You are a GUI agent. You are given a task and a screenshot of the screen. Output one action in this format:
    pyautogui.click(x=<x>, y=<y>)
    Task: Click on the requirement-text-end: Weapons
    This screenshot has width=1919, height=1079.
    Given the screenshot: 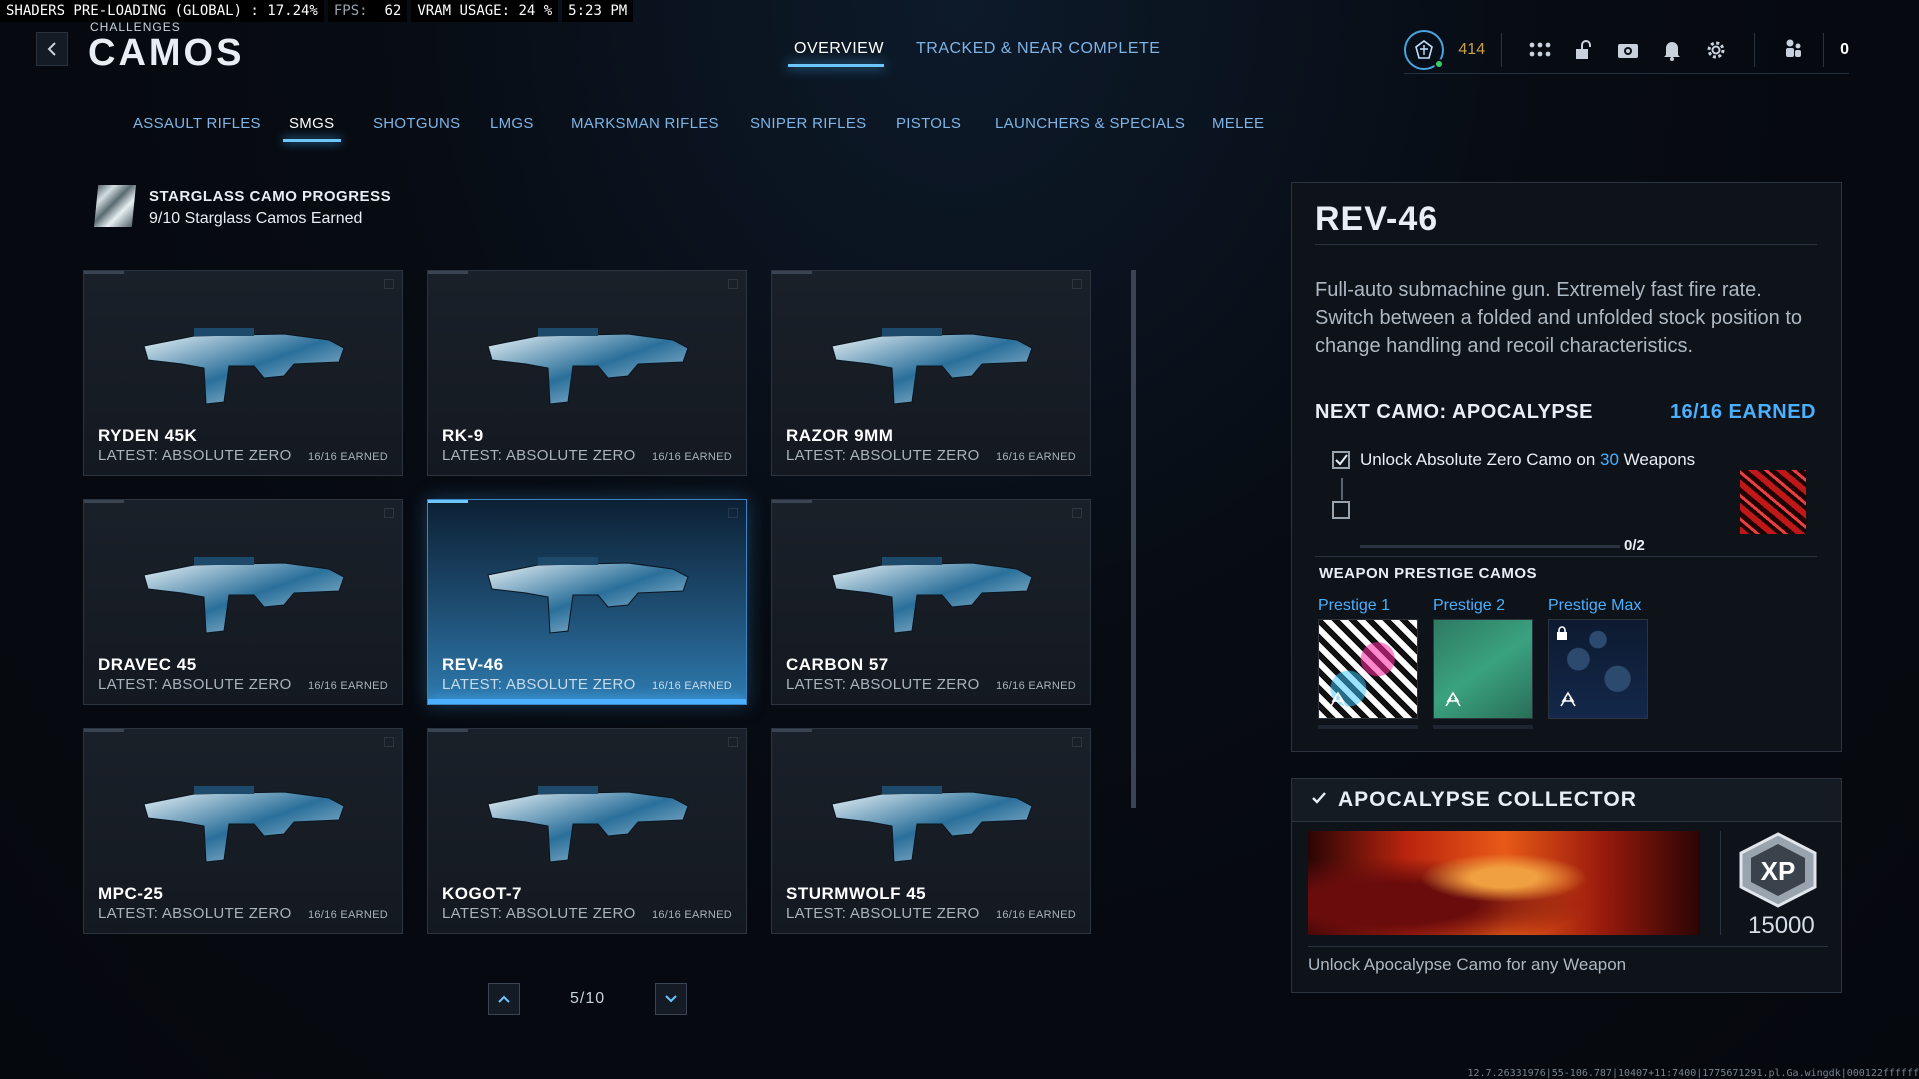 What is the action you would take?
    pyautogui.click(x=1657, y=459)
    